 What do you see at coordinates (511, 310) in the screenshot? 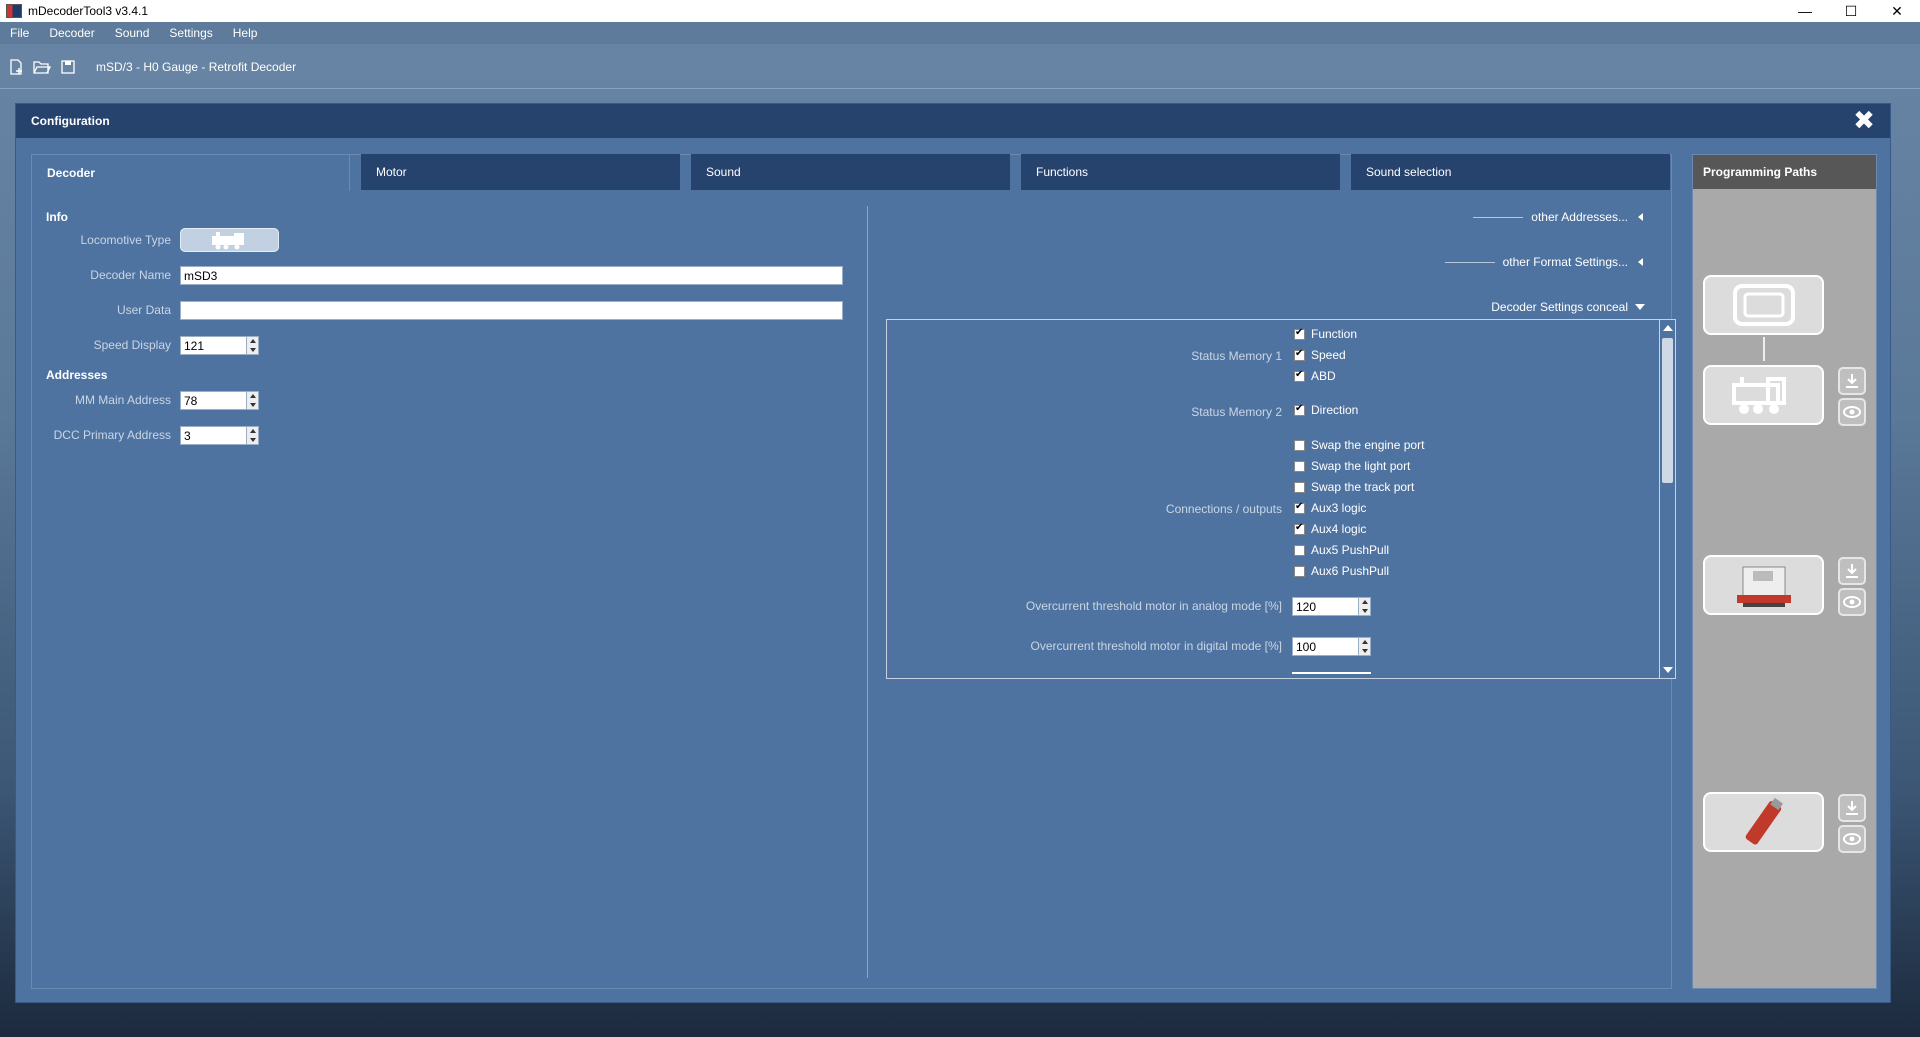
I see `user-data-input` at bounding box center [511, 310].